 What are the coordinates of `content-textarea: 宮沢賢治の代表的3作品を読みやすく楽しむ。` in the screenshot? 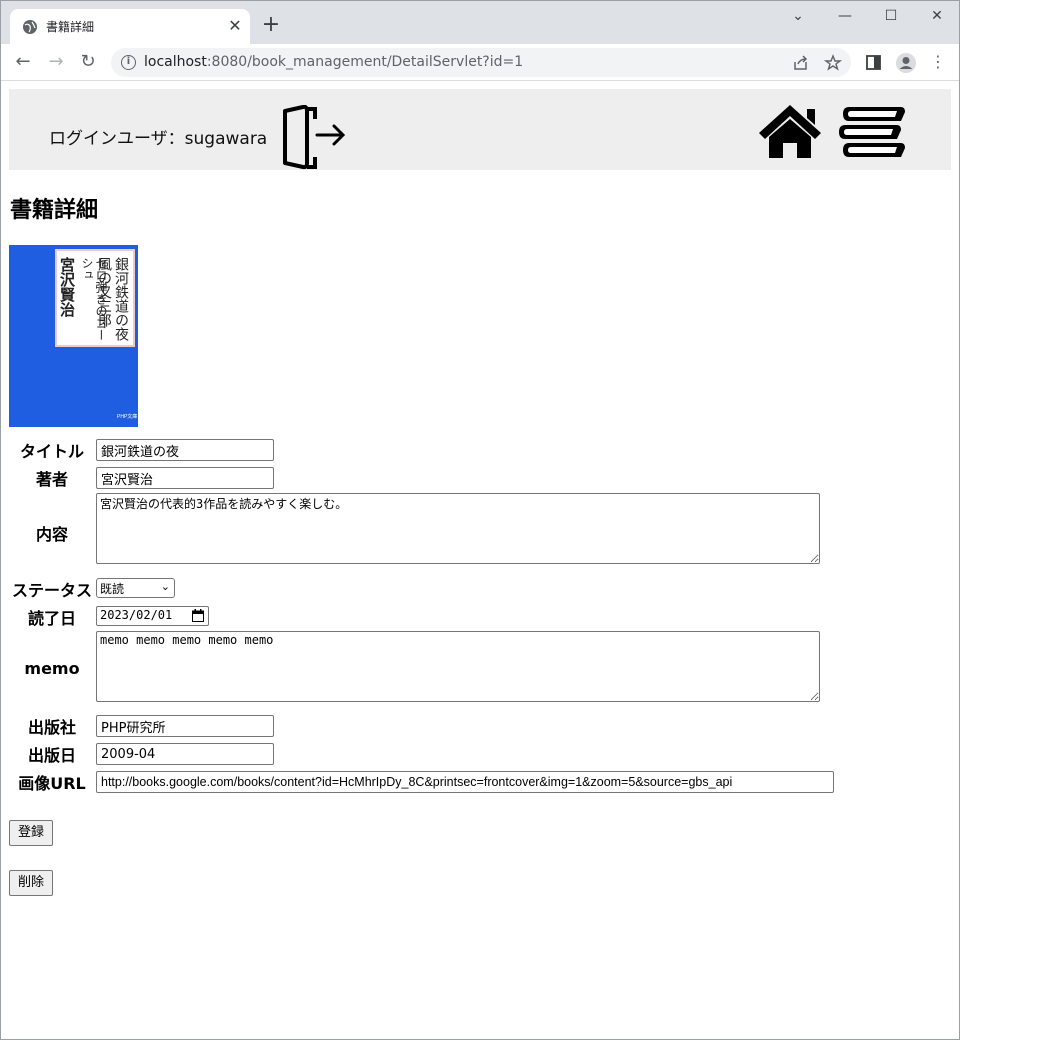 It's located at (458, 528).